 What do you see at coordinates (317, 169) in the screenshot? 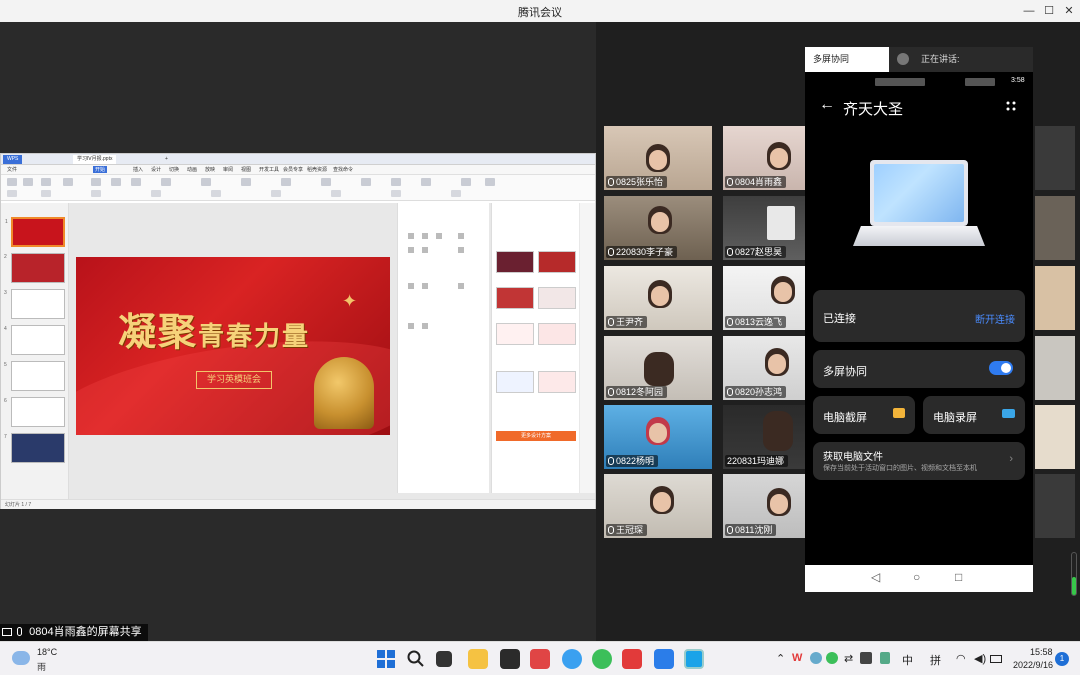
I see `menu-docer: 稻壳资源` at bounding box center [317, 169].